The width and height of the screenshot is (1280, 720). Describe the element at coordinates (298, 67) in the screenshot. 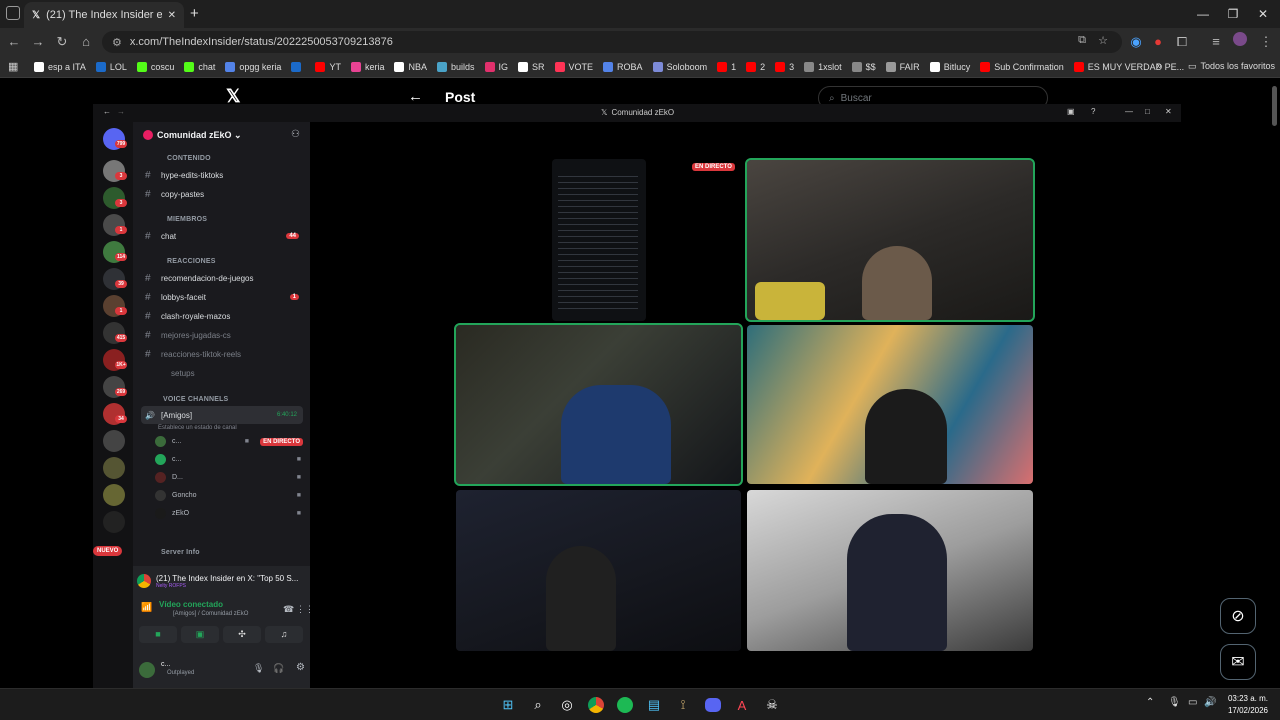

I see `bookmark-item` at that location.